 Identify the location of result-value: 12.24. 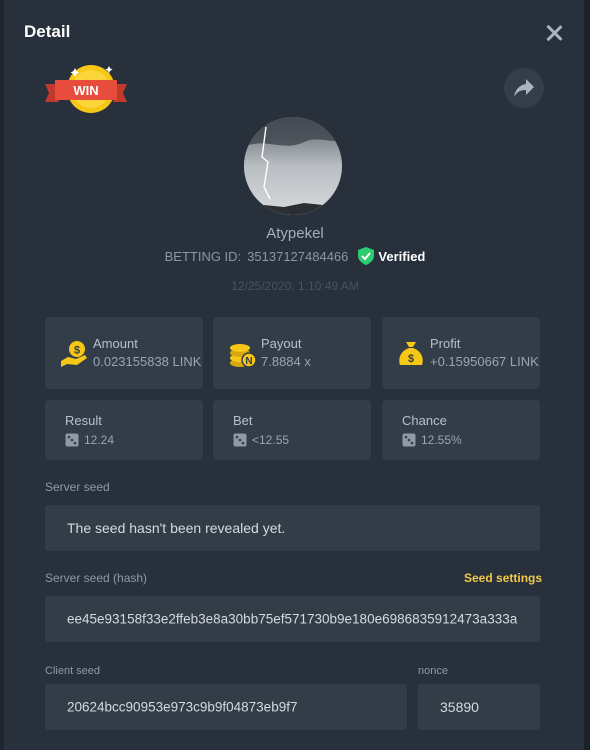
(99, 440).